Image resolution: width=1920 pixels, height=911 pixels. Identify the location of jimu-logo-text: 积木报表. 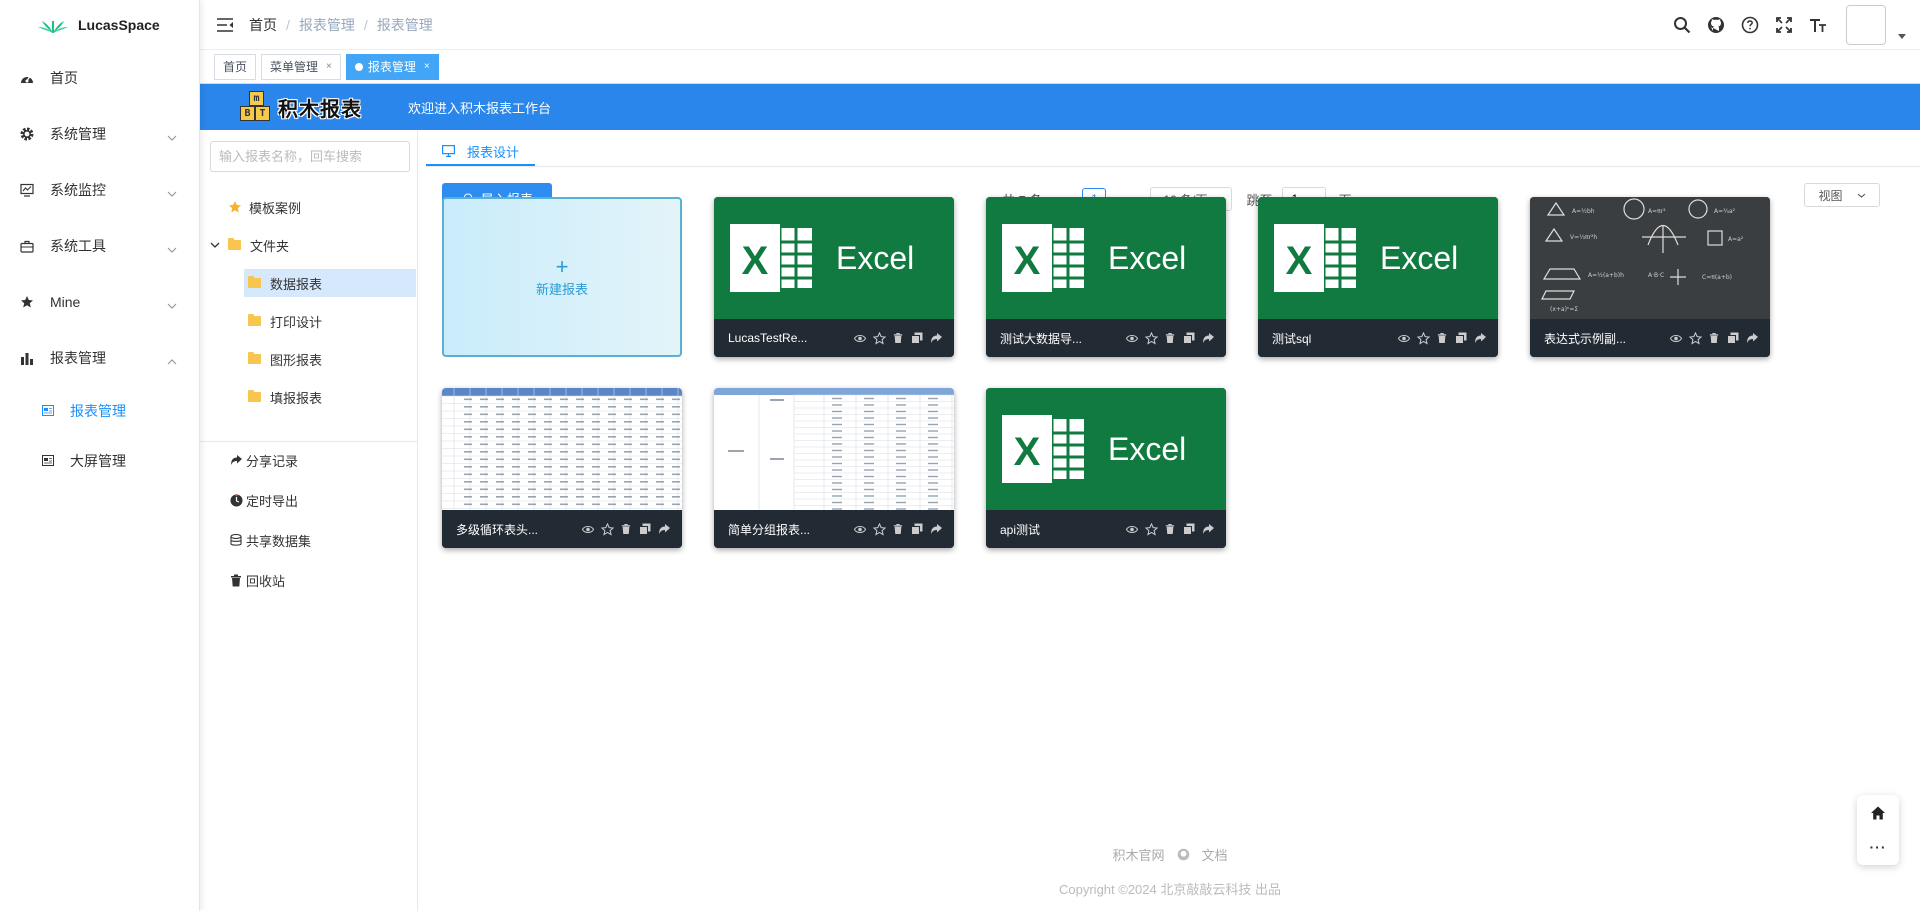
(320, 109).